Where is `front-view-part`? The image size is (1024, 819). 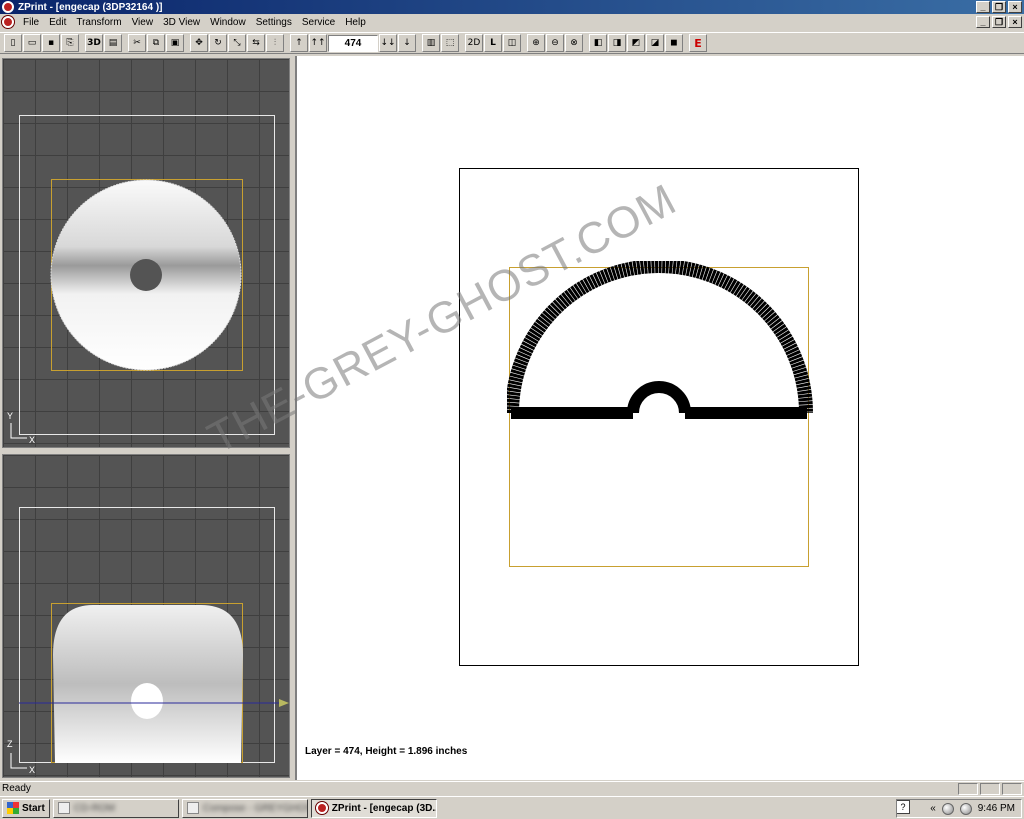 front-view-part is located at coordinates (146, 616).